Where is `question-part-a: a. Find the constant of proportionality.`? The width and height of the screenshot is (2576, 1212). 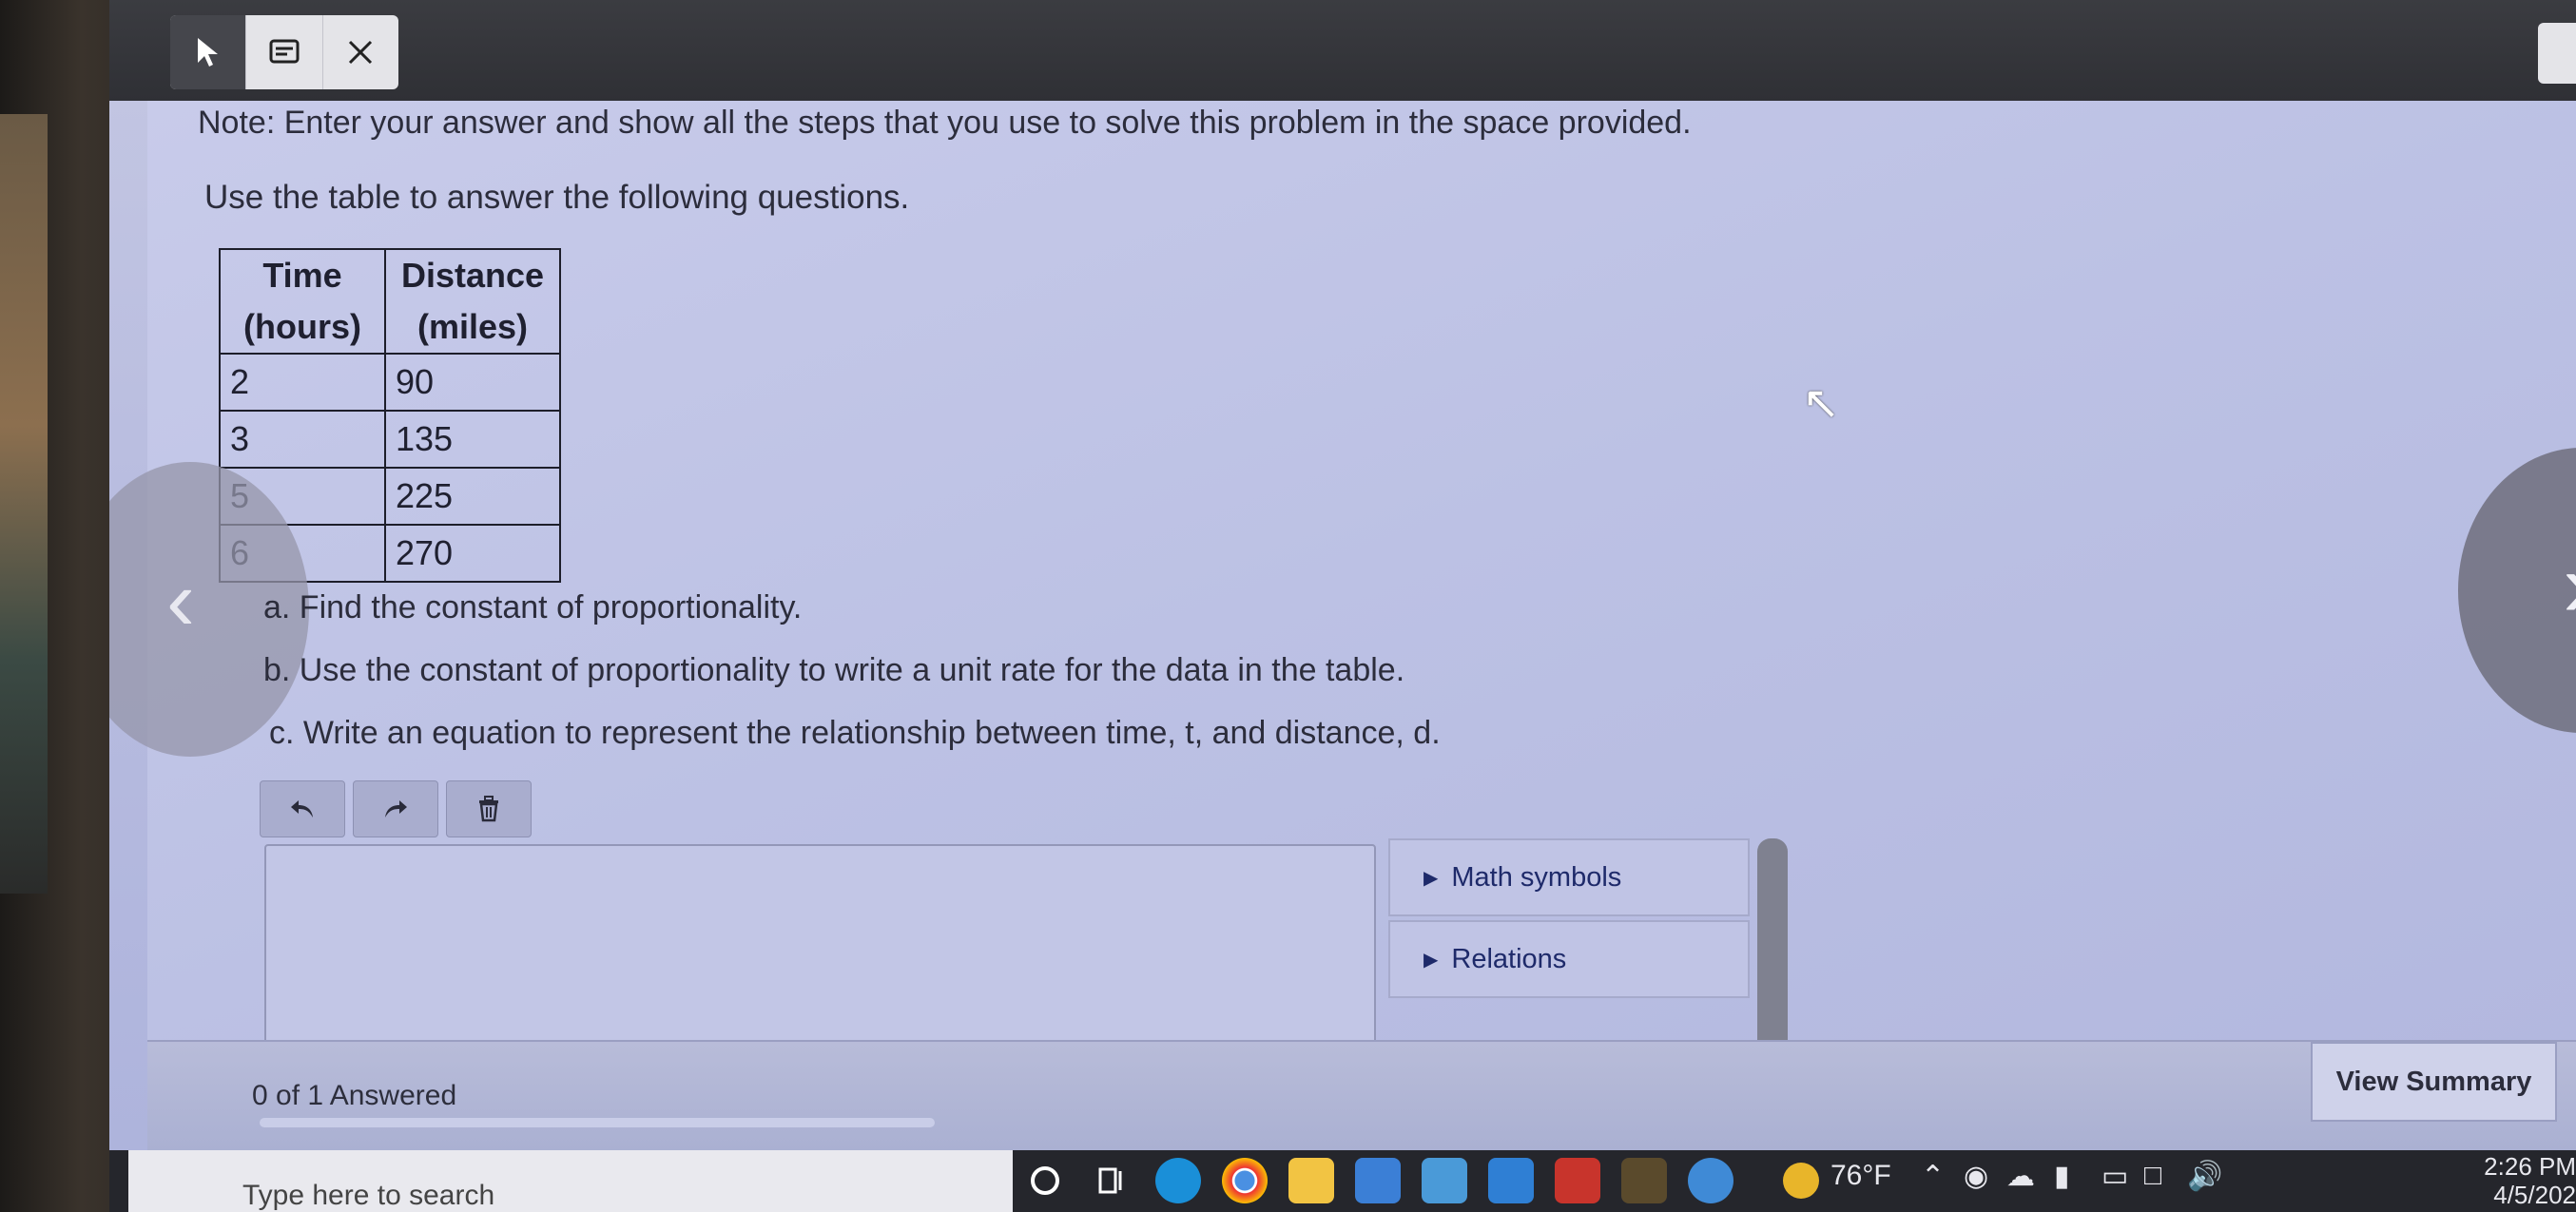 question-part-a: a. Find the constant of proportionality. is located at coordinates (533, 607).